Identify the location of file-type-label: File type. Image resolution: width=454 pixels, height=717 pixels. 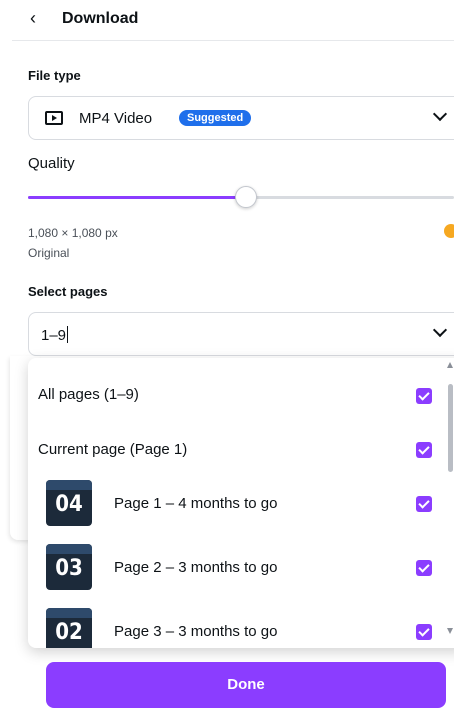
(54, 75).